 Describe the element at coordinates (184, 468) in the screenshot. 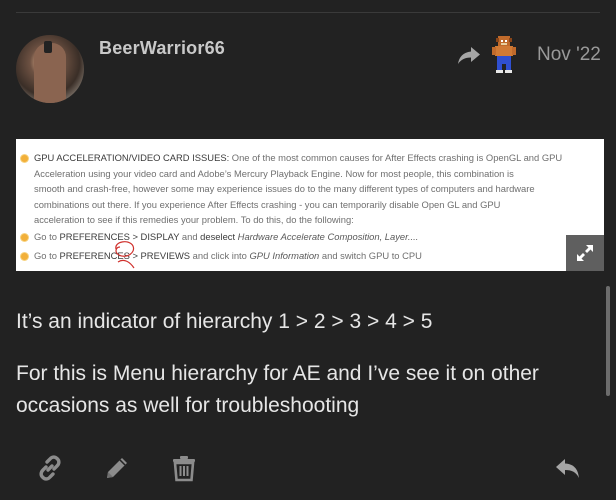

I see `trash-icon` at that location.